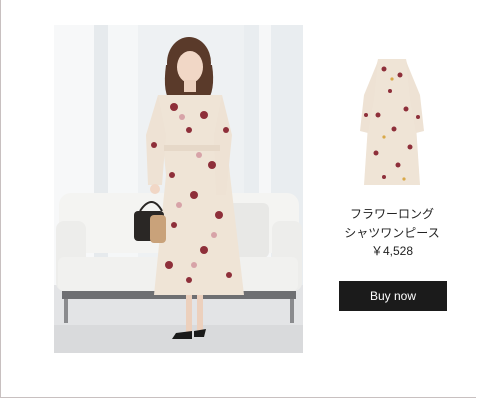 Image resolution: width=477 pixels, height=401 pixels. What do you see at coordinates (393, 296) in the screenshot?
I see `buy-now-button: Buy now` at bounding box center [393, 296].